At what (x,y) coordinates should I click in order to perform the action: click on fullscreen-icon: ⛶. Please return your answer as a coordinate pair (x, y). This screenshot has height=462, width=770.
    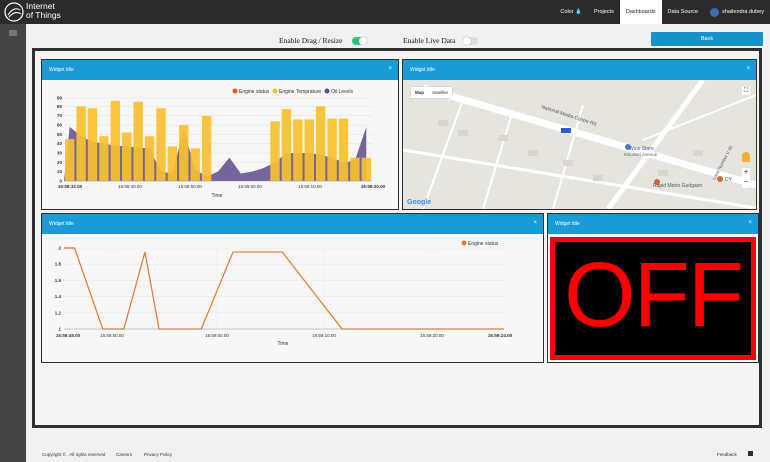
    Looking at the image, I should click on (746, 91).